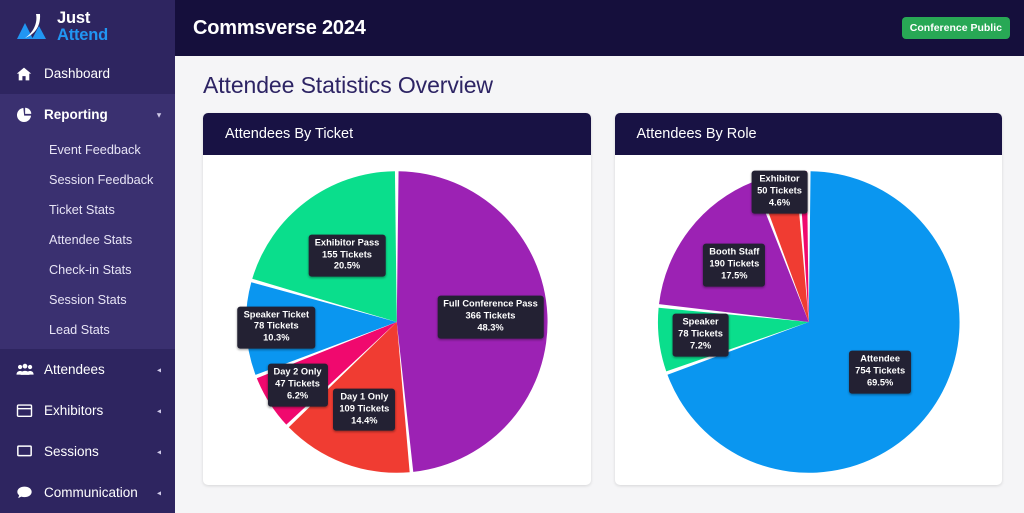 The height and width of the screenshot is (513, 1024). What do you see at coordinates (734, 251) in the screenshot?
I see `pie-label-name: Booth Staff` at bounding box center [734, 251].